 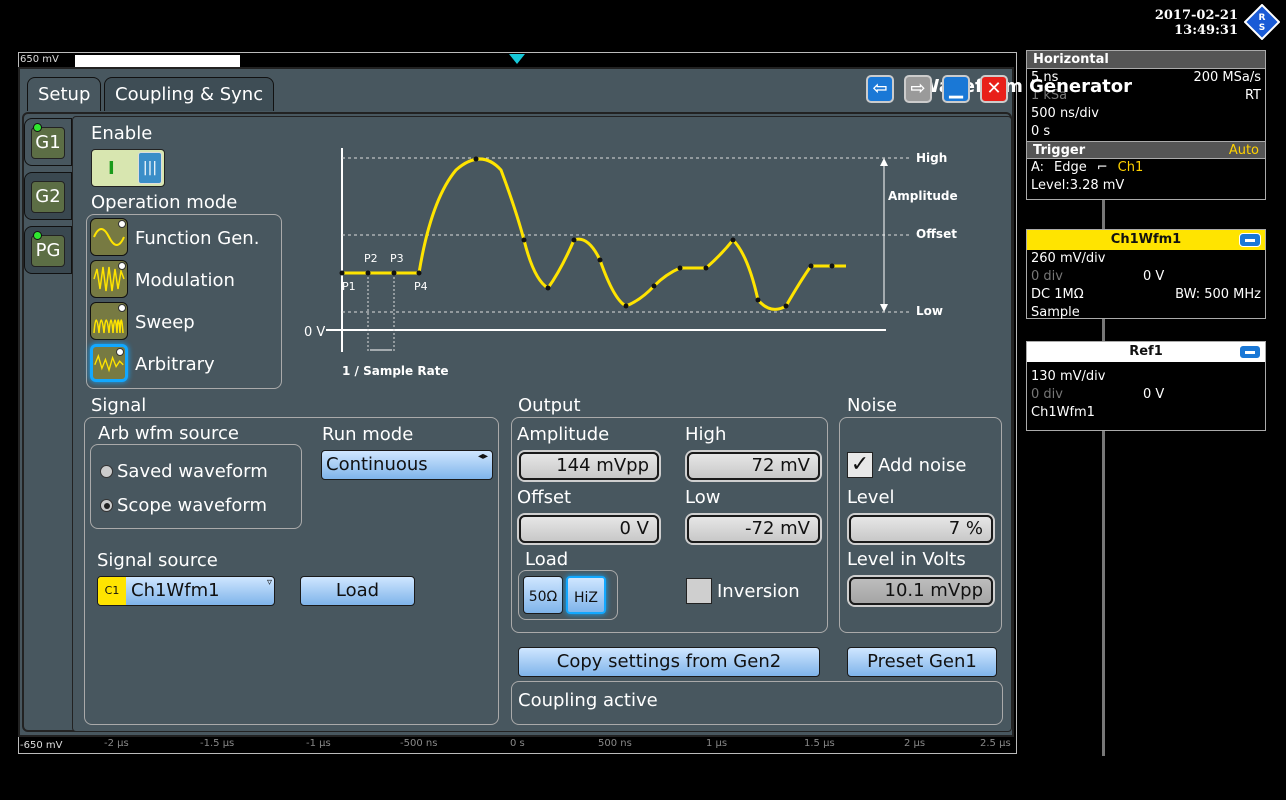 I want to click on ref1-title: Ref1, so click(x=1146, y=351).